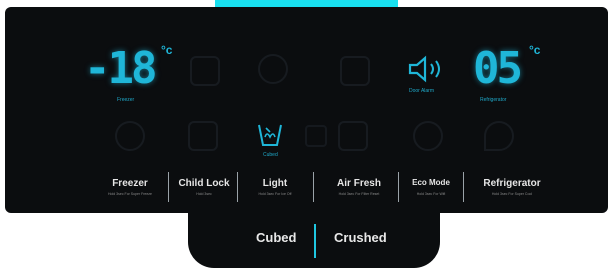  I want to click on air-fresh-button-hint: Hold 3sec For Filter Reset, so click(359, 194).